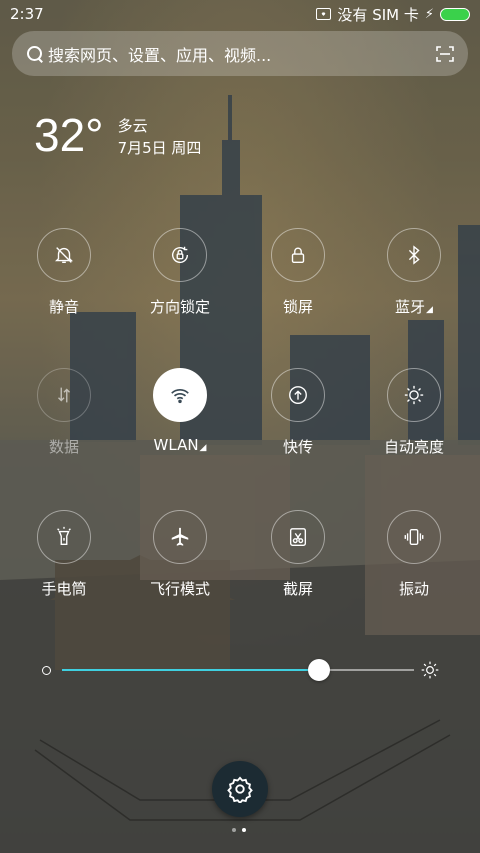 This screenshot has height=853, width=480. I want to click on weather-date: 7月5日 周四, so click(159, 148).